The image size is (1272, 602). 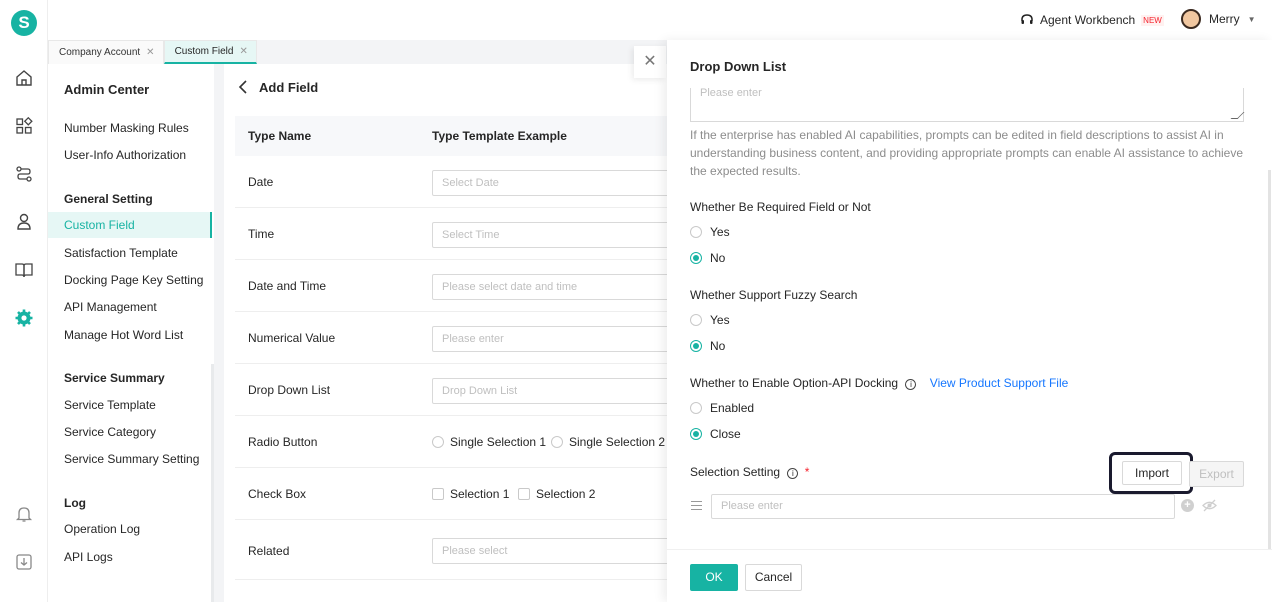 What do you see at coordinates (707, 258) in the screenshot?
I see `required-no-radio: No` at bounding box center [707, 258].